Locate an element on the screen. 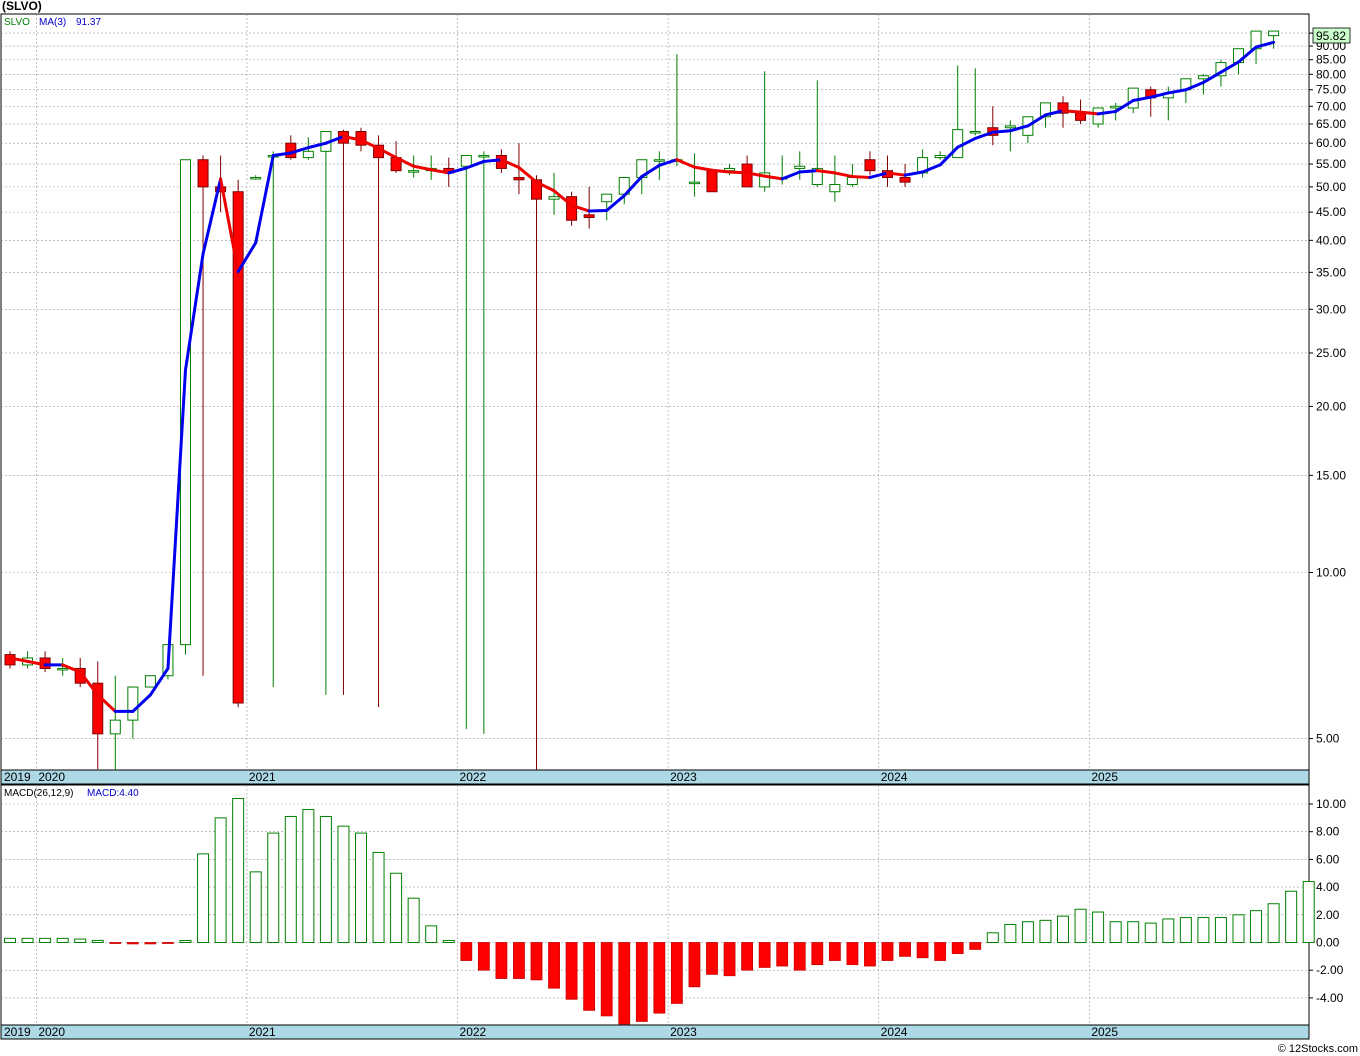 Image resolution: width=1360 pixels, height=1056 pixels. last-price-badge: 95.82 is located at coordinates (1331, 35).